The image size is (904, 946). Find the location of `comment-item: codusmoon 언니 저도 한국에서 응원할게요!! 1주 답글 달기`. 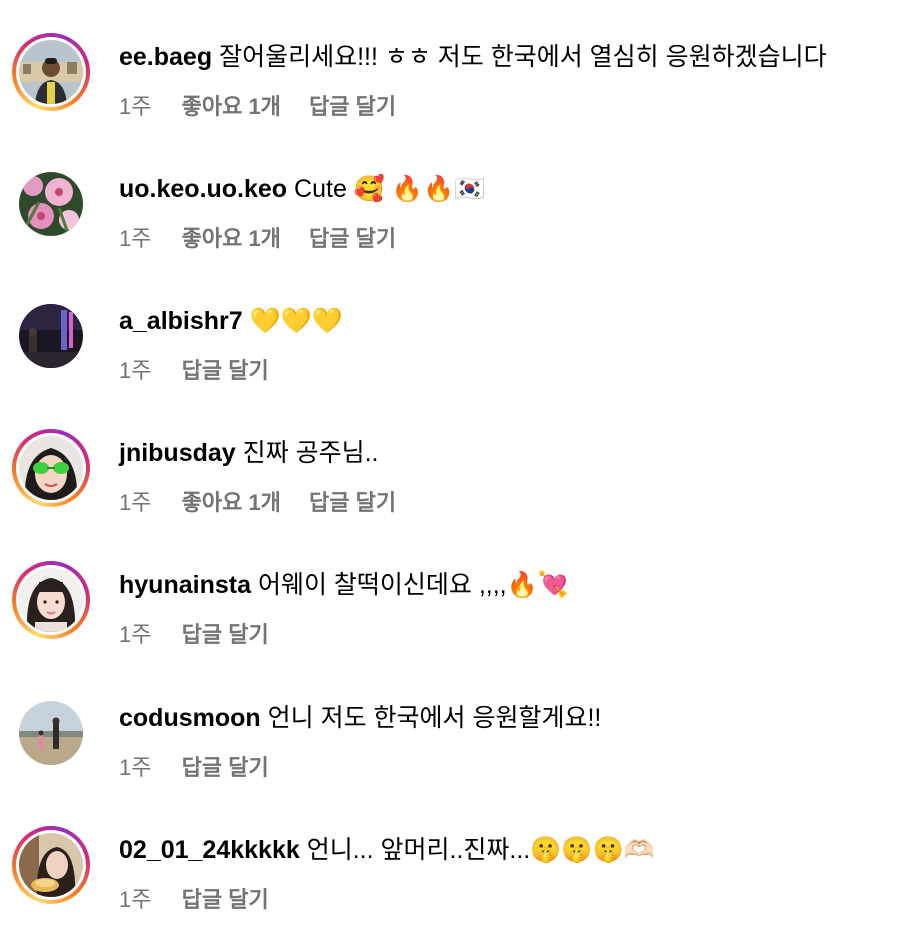

comment-item: codusmoon 언니 저도 한국에서 응원할게요!! 1주 답글 달기 is located at coordinates (452, 754).